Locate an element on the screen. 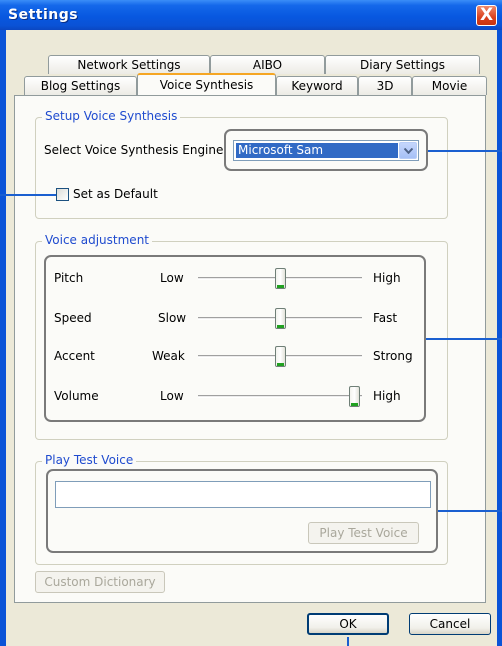  speed-low-label: Slow is located at coordinates (172, 318).